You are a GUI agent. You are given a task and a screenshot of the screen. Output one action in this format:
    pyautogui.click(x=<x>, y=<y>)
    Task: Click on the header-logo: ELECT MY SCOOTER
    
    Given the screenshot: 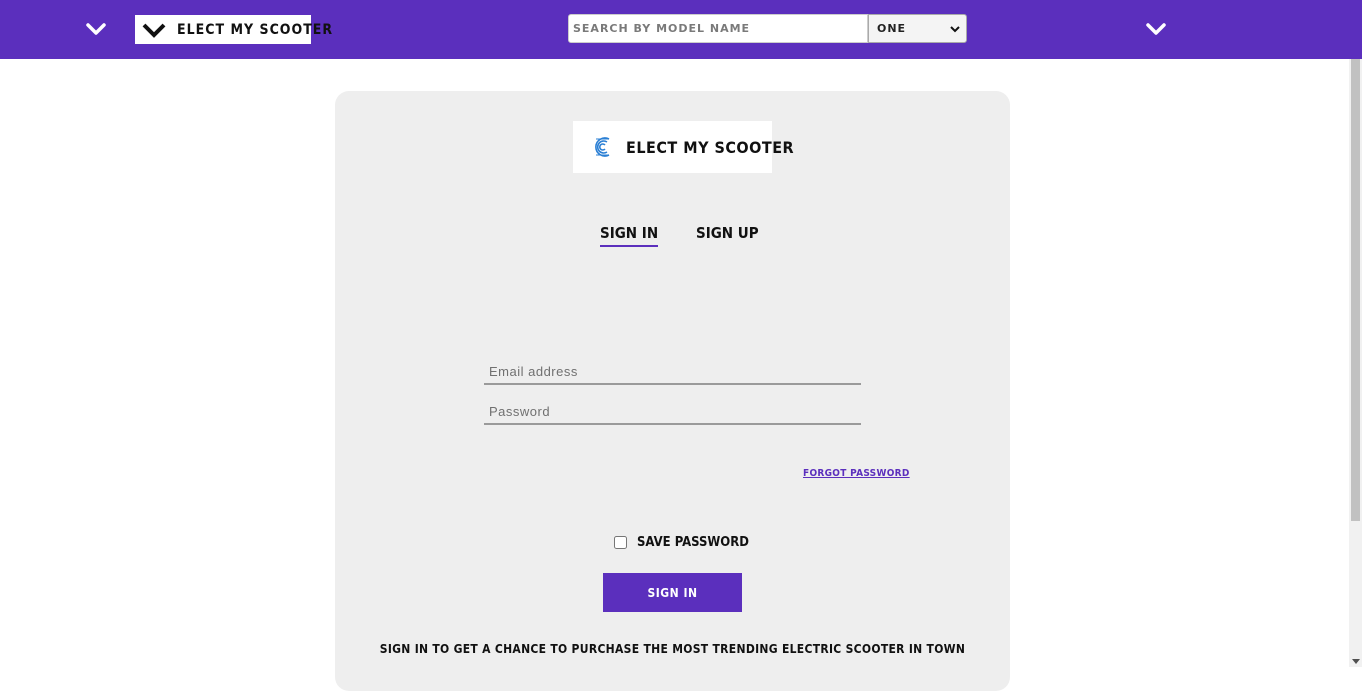 What is the action you would take?
    pyautogui.click(x=233, y=29)
    